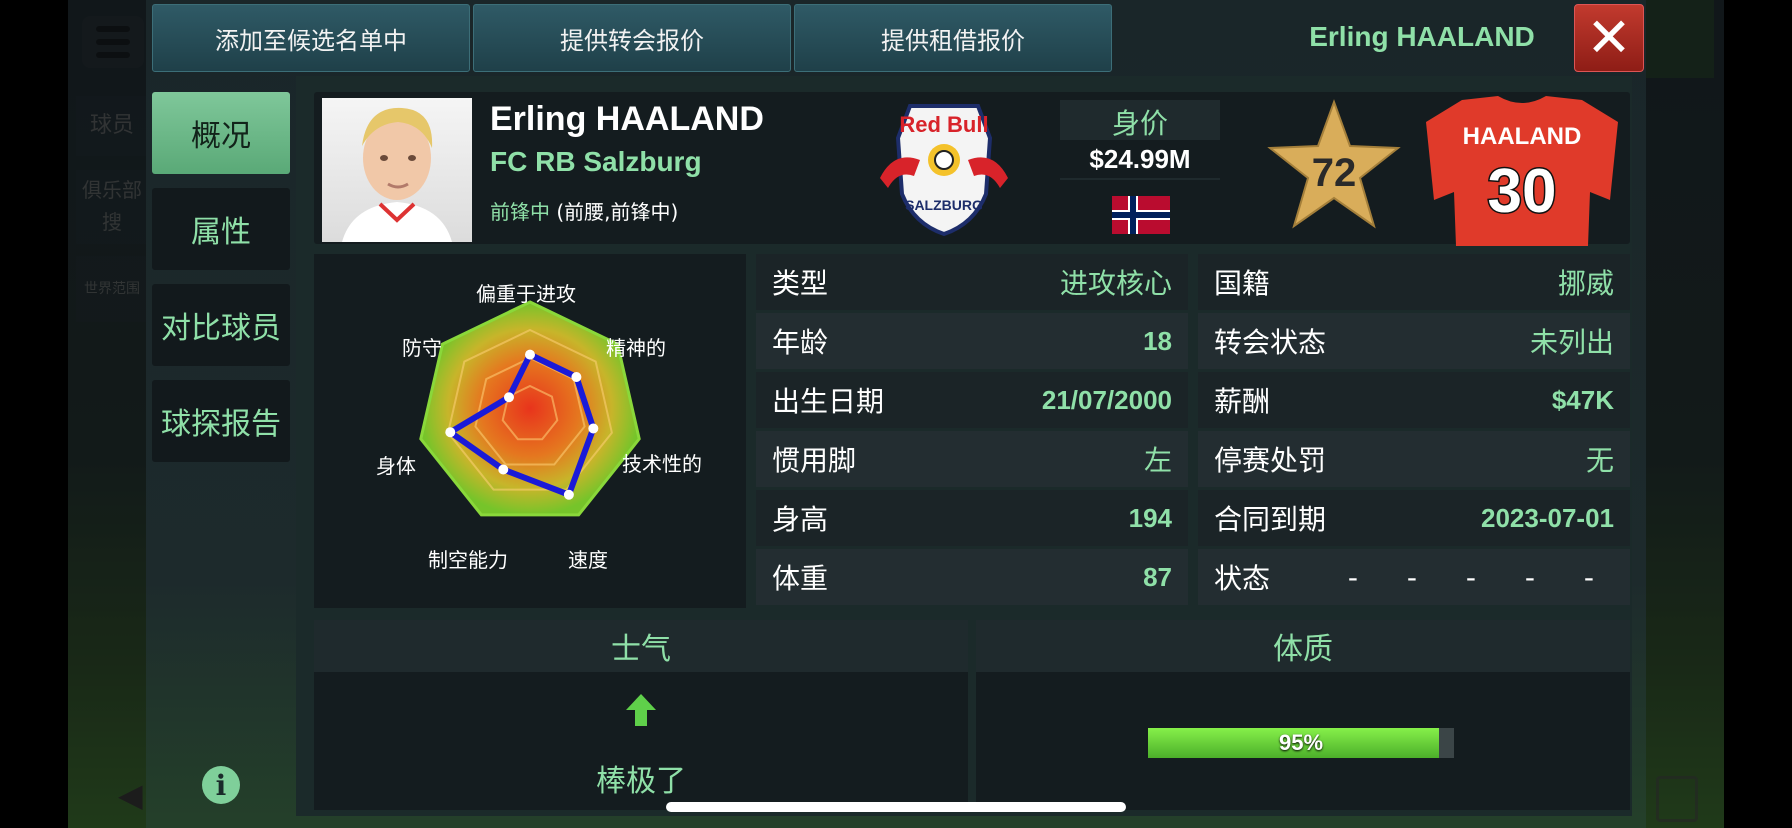  Describe the element at coordinates (800, 283) in the screenshot. I see `info-key: 类型` at that location.